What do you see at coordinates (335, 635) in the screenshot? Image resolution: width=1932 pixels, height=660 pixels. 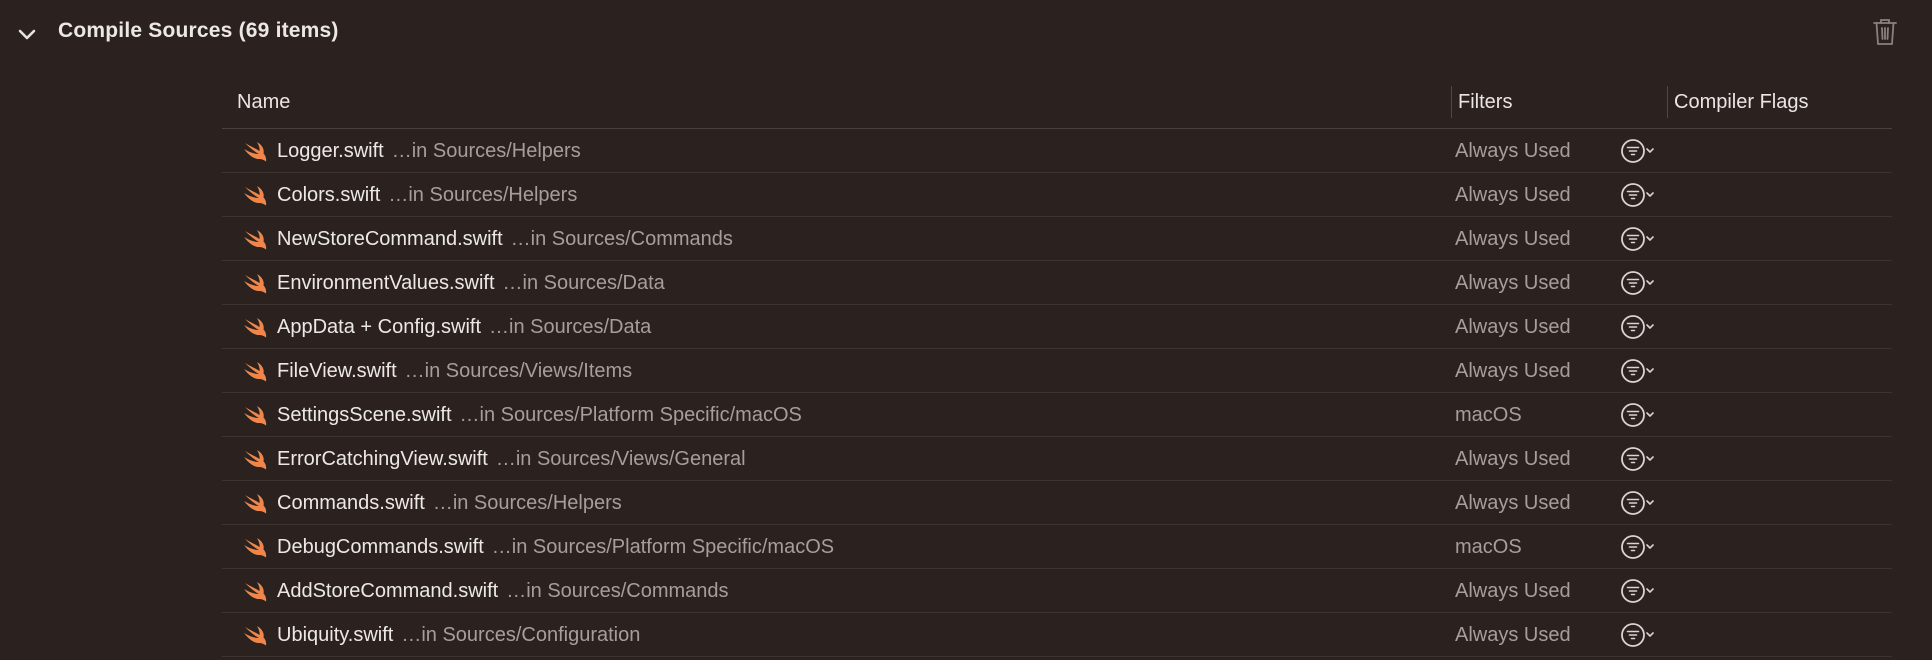 I see `file-name-label: Ubiquity.swift` at bounding box center [335, 635].